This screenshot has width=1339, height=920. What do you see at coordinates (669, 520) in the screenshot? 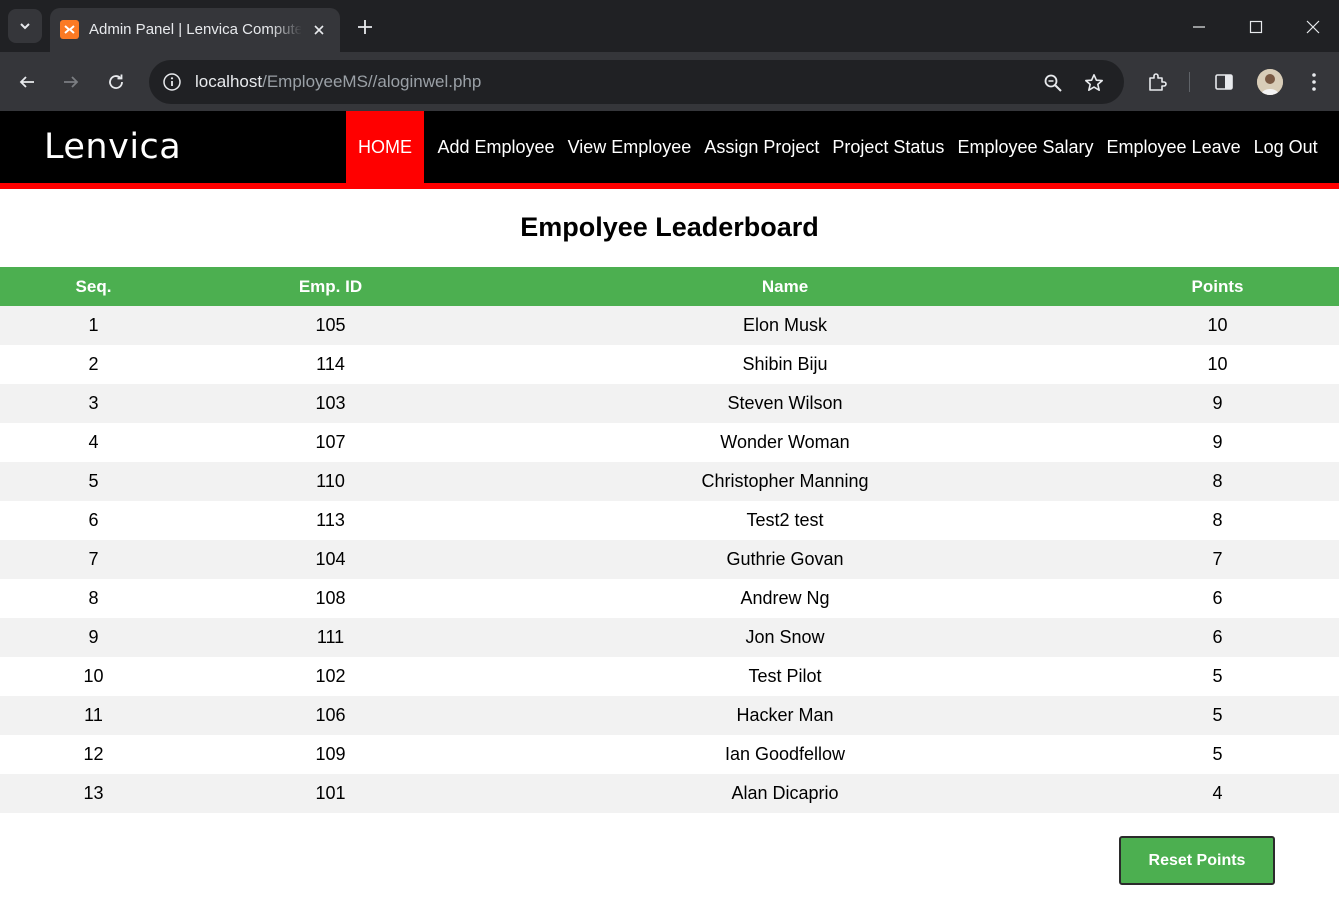
I see `table-row: 6 113 Test2 test 8` at bounding box center [669, 520].